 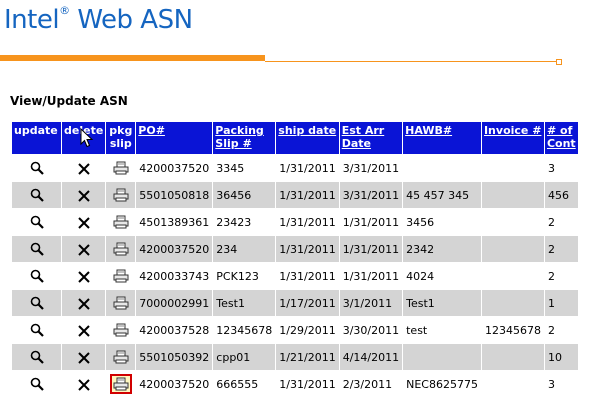 I want to click on packing-slip-cell: PCK123, so click(x=244, y=276).